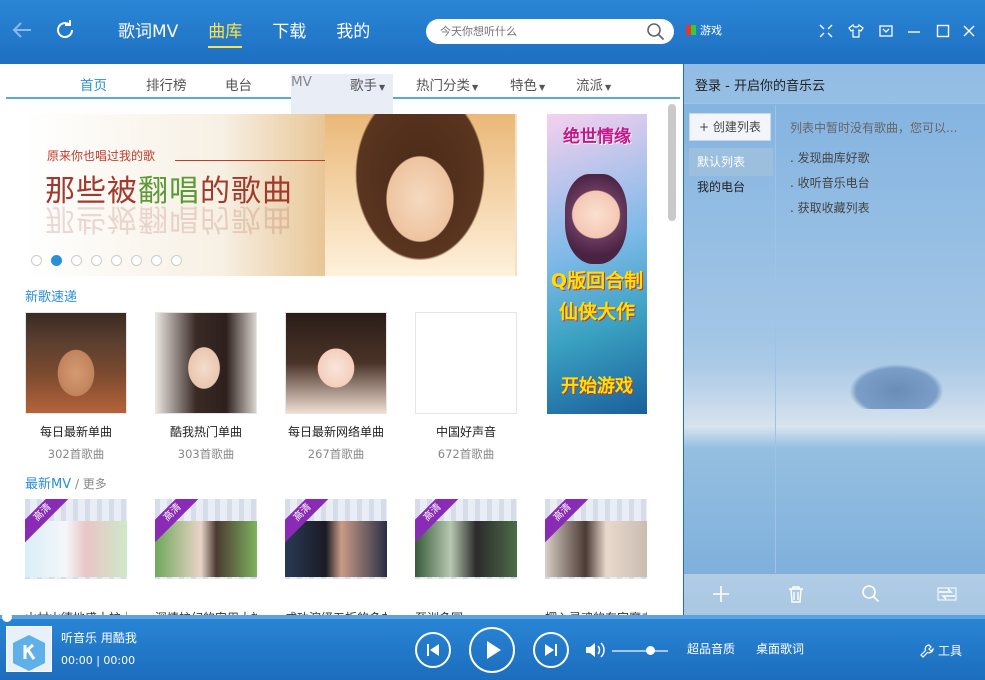 The height and width of the screenshot is (680, 985). I want to click on ad-image, so click(596, 219).